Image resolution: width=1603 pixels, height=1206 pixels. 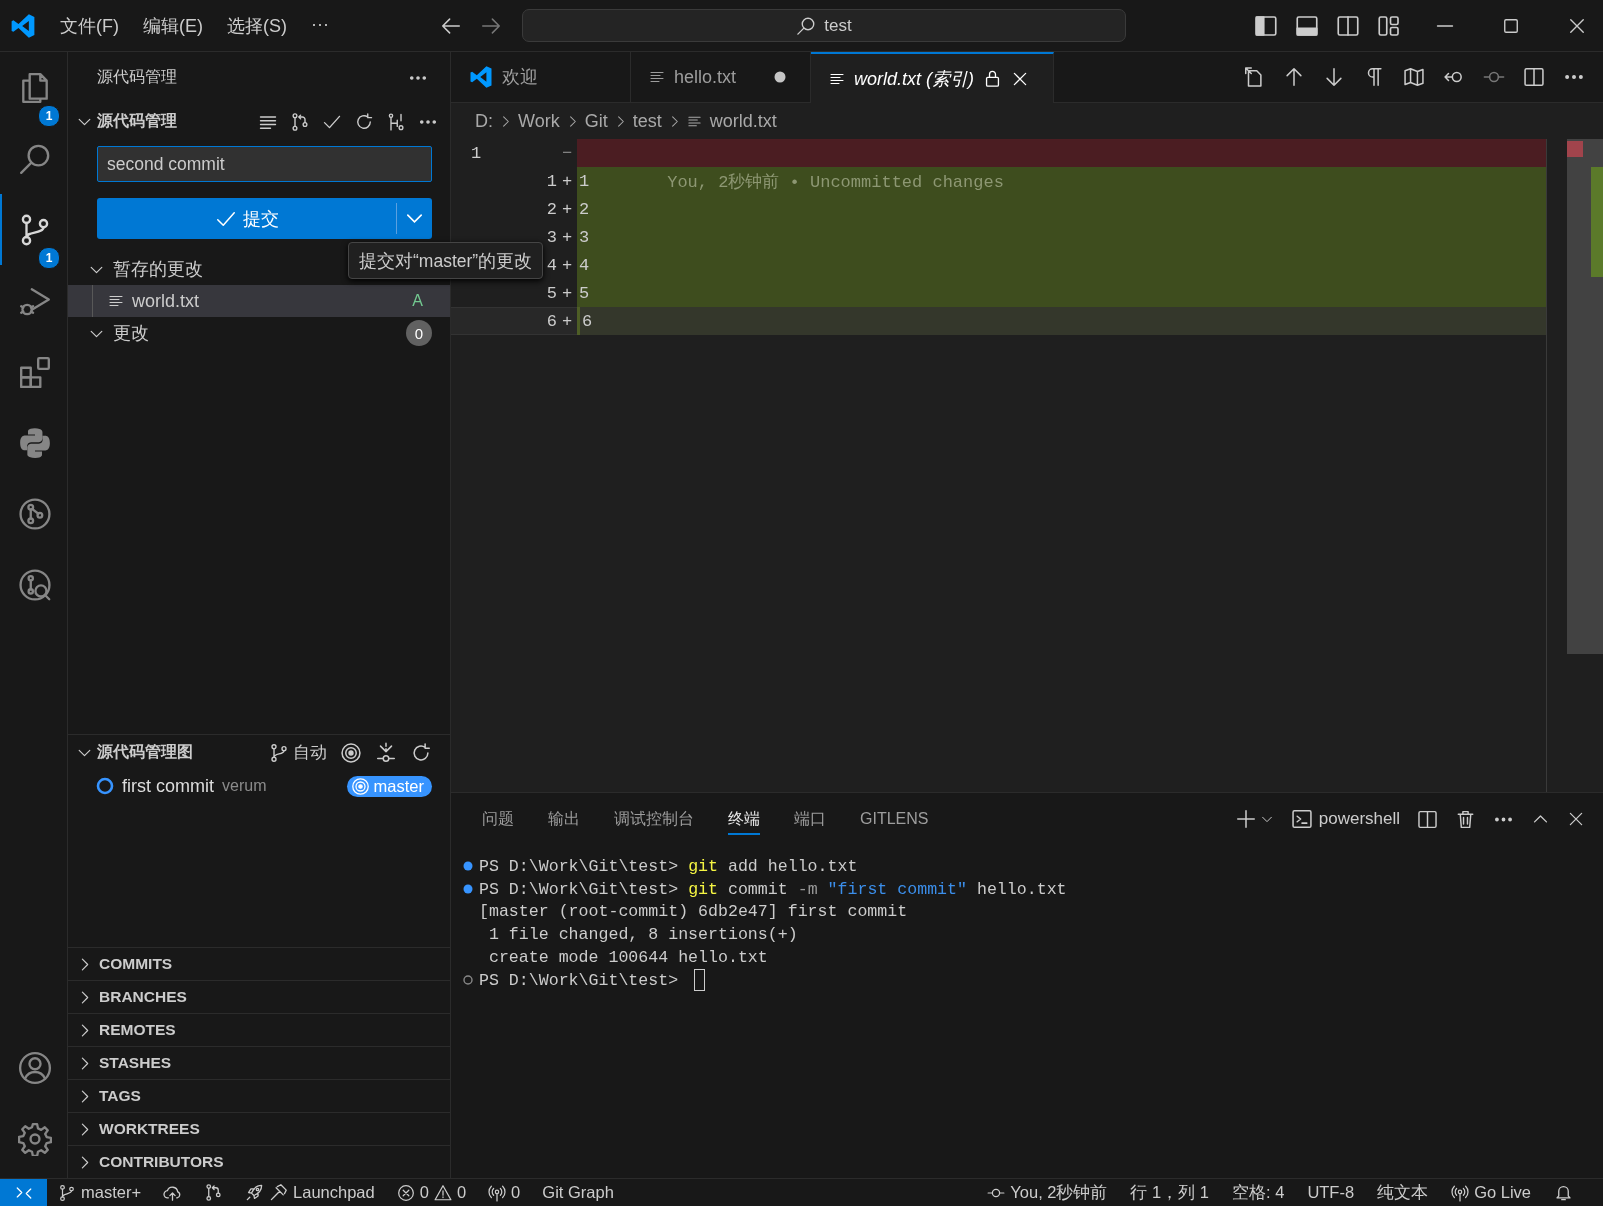 What do you see at coordinates (259, 121) in the screenshot?
I see `section-header: 源代码管理` at bounding box center [259, 121].